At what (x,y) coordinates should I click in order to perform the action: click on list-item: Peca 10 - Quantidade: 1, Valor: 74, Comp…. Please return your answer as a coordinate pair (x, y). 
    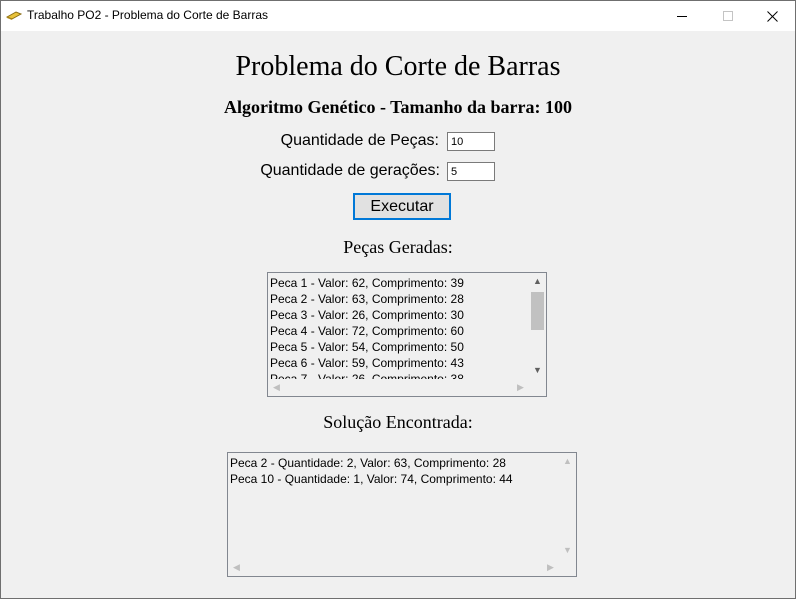
    Looking at the image, I should click on (393, 479).